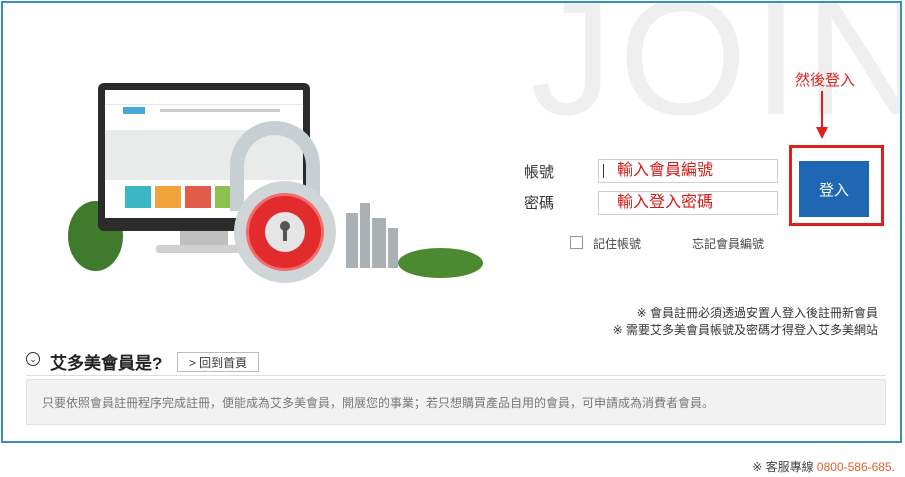 The image size is (905, 477). I want to click on remember-checkbox, so click(576, 242).